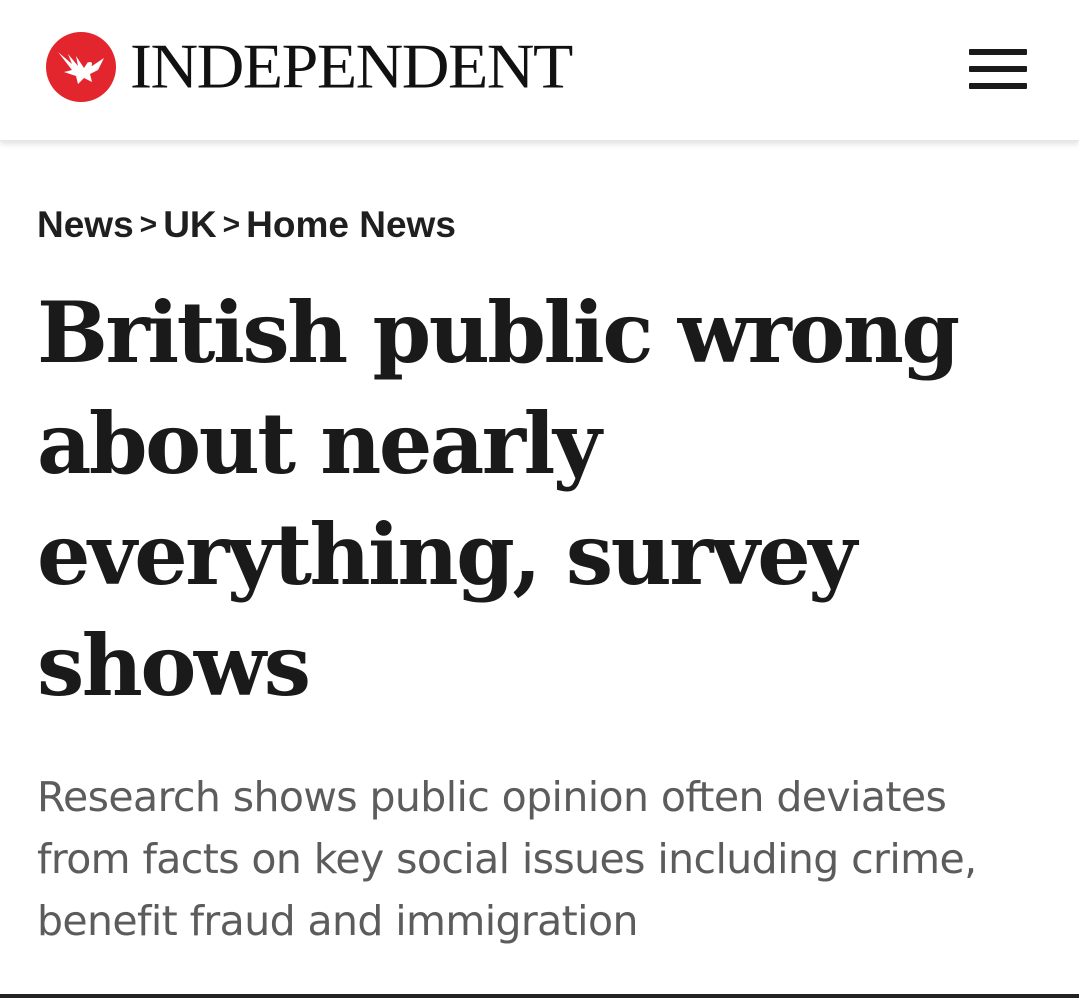  Describe the element at coordinates (998, 52) in the screenshot. I see `hamburger-menu-icon` at that location.